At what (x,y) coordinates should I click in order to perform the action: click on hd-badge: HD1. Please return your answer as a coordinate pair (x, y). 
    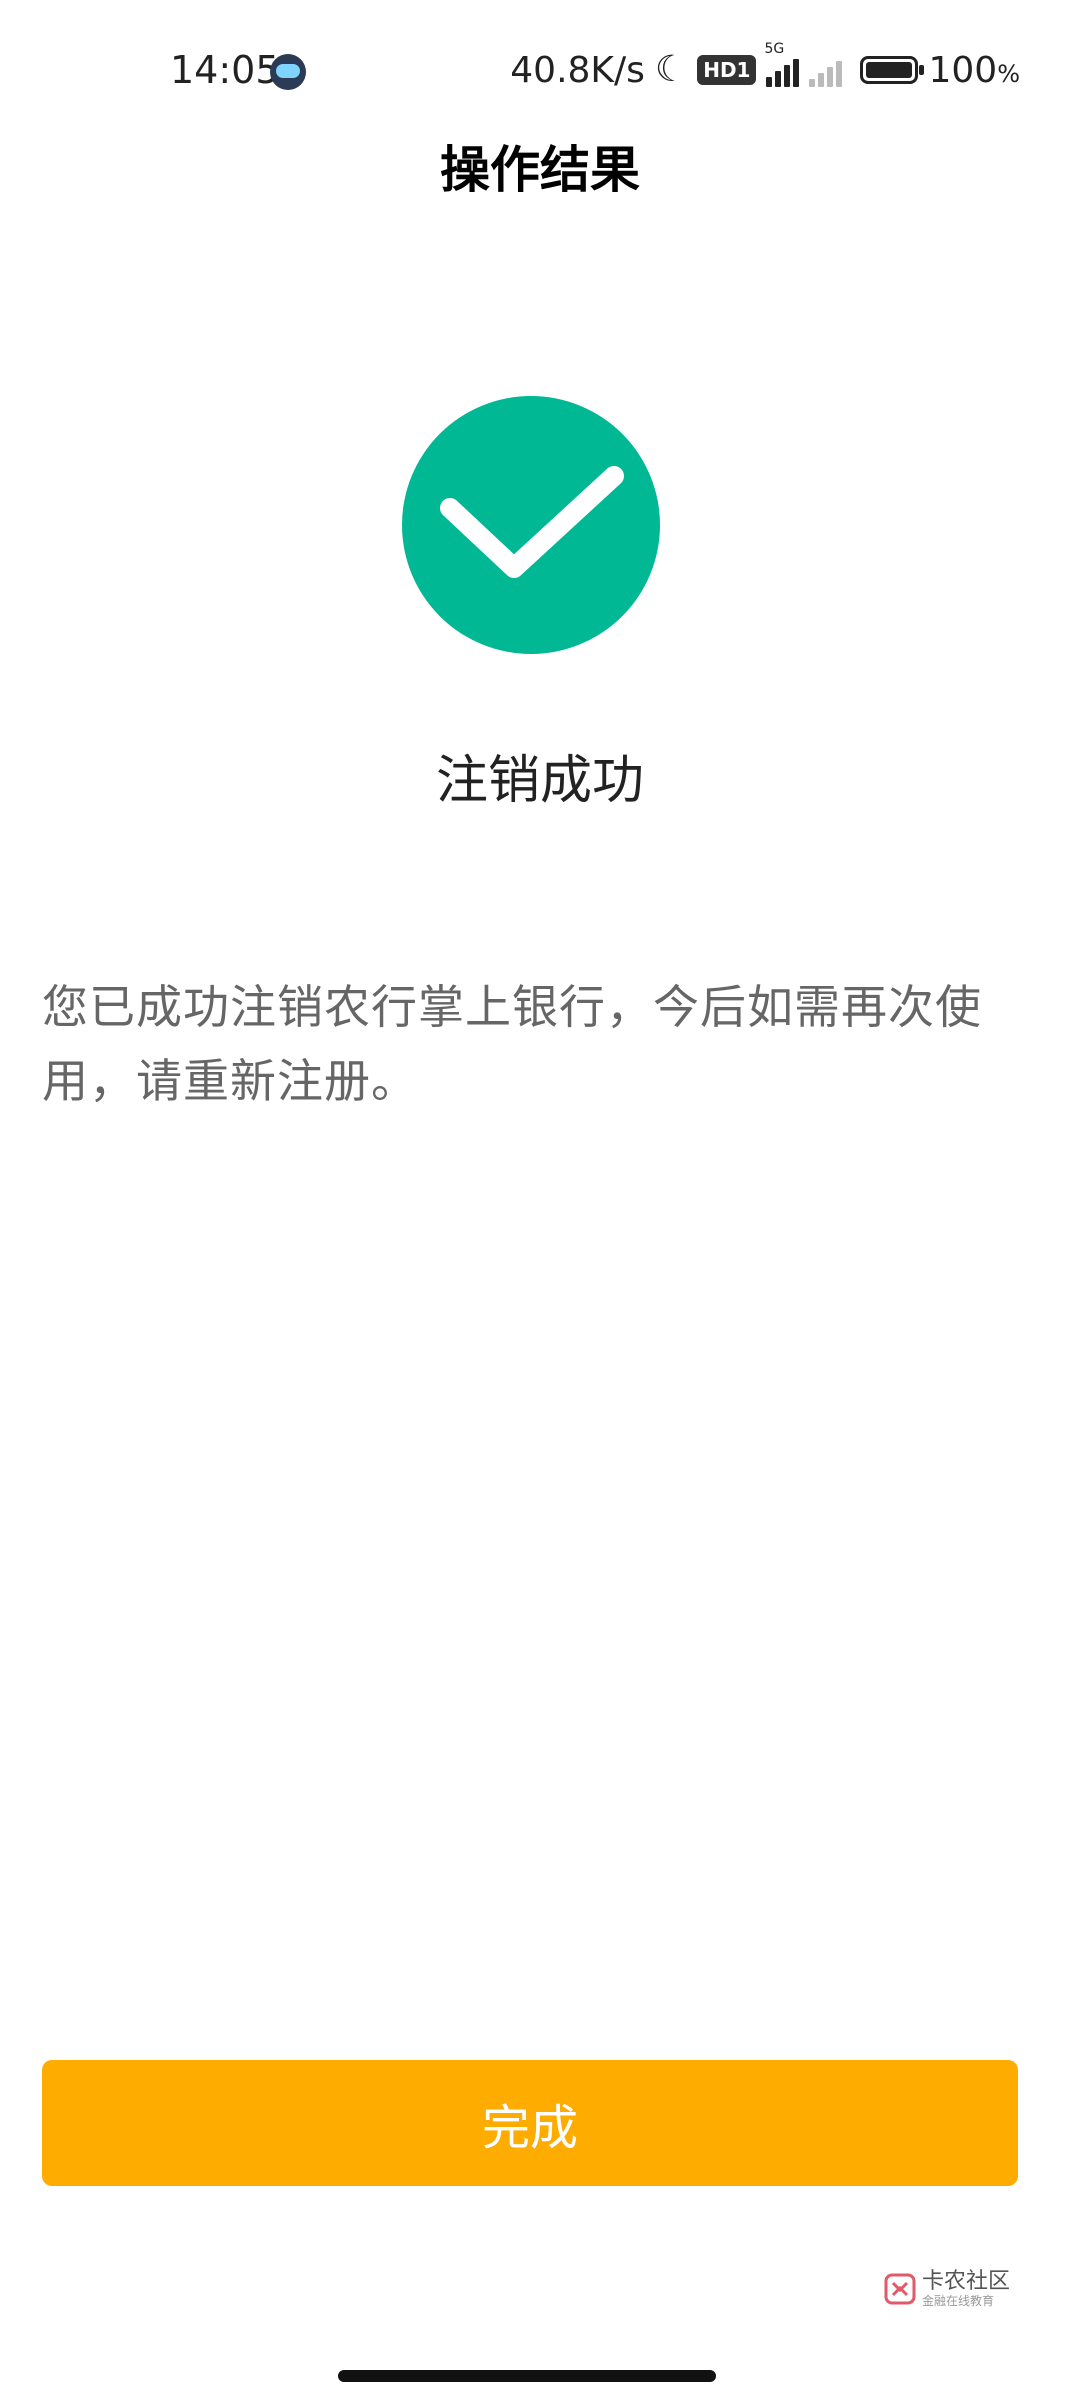
    Looking at the image, I should click on (727, 70).